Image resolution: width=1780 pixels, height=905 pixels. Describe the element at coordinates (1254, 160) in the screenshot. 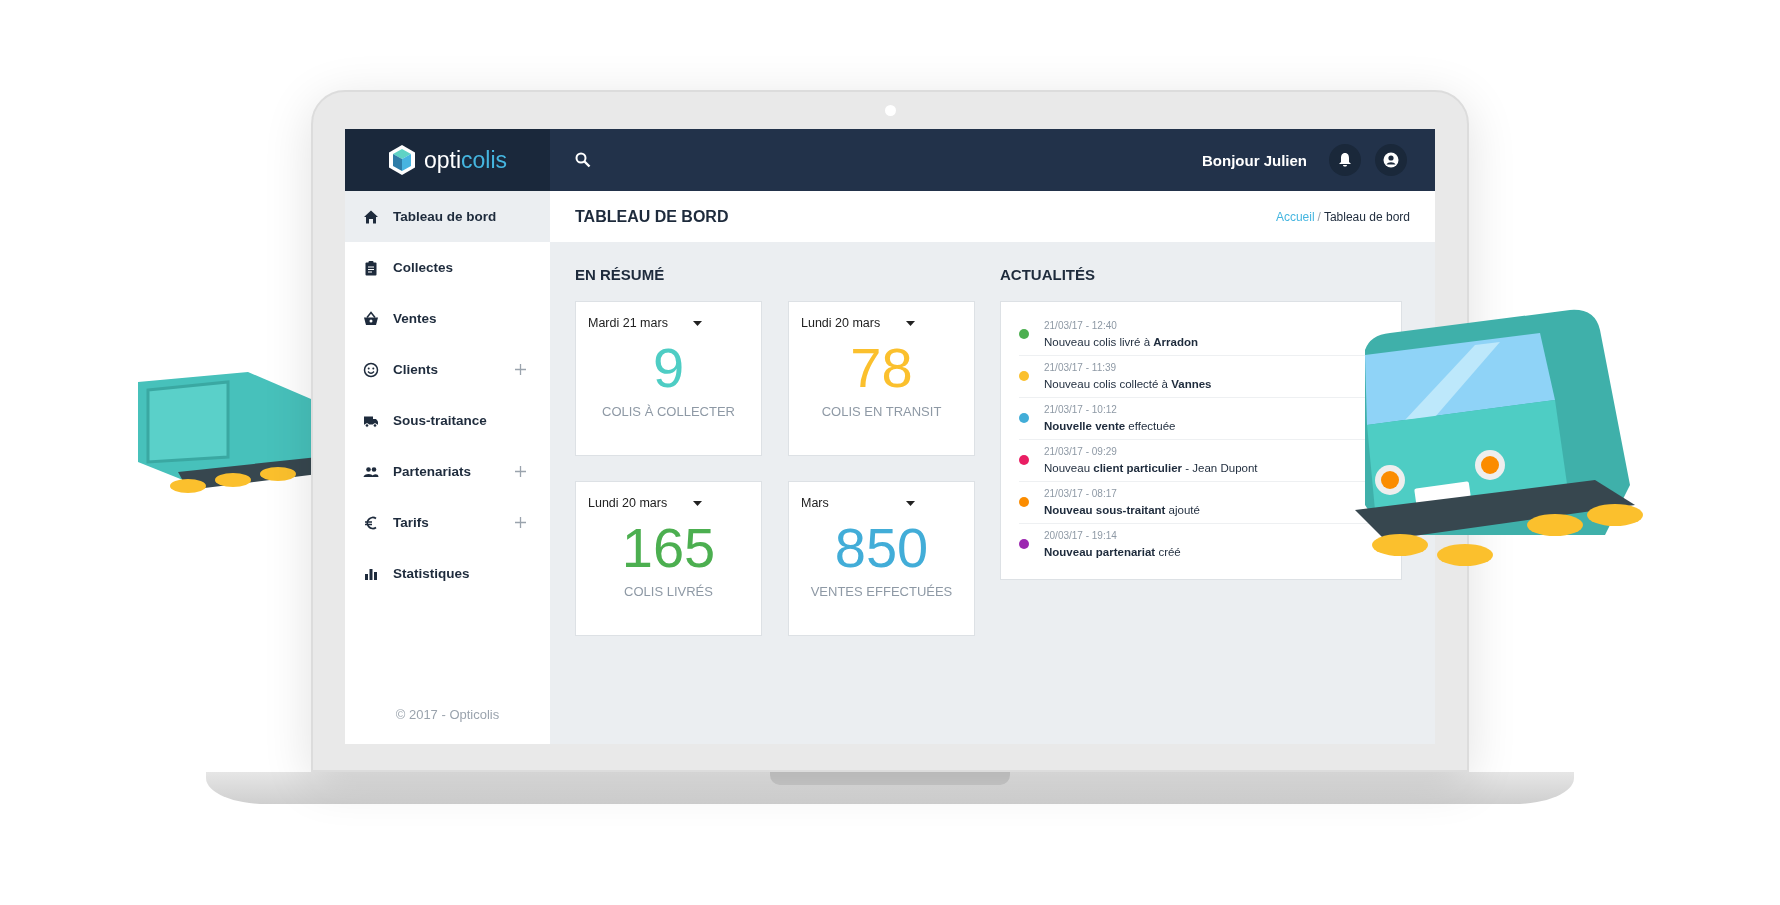

I see `greeting-text: Bonjour Julien` at that location.